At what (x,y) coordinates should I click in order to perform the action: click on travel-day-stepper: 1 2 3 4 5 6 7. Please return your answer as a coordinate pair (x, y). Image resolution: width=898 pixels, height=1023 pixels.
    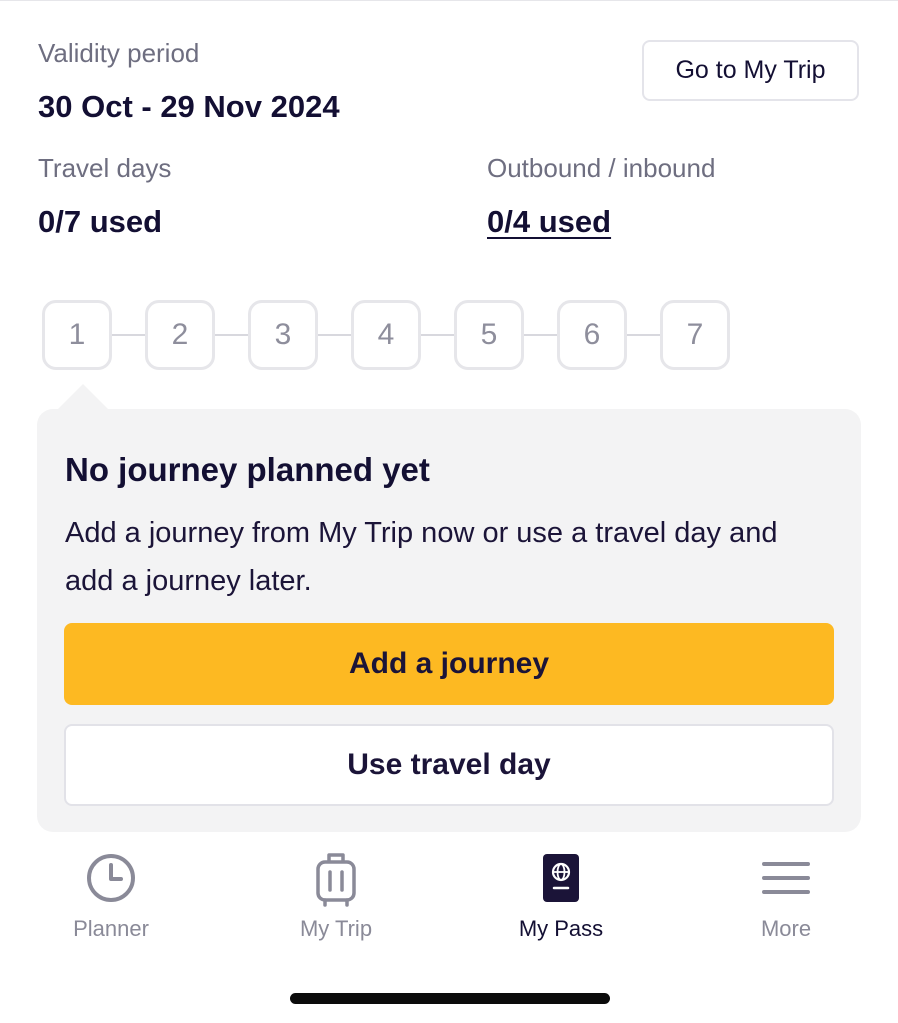
    Looking at the image, I should click on (386, 335).